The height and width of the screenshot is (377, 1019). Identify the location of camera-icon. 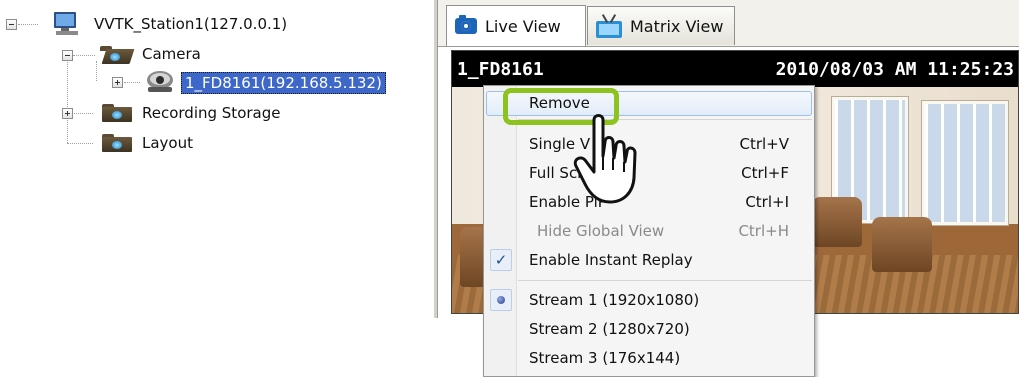
(466, 24).